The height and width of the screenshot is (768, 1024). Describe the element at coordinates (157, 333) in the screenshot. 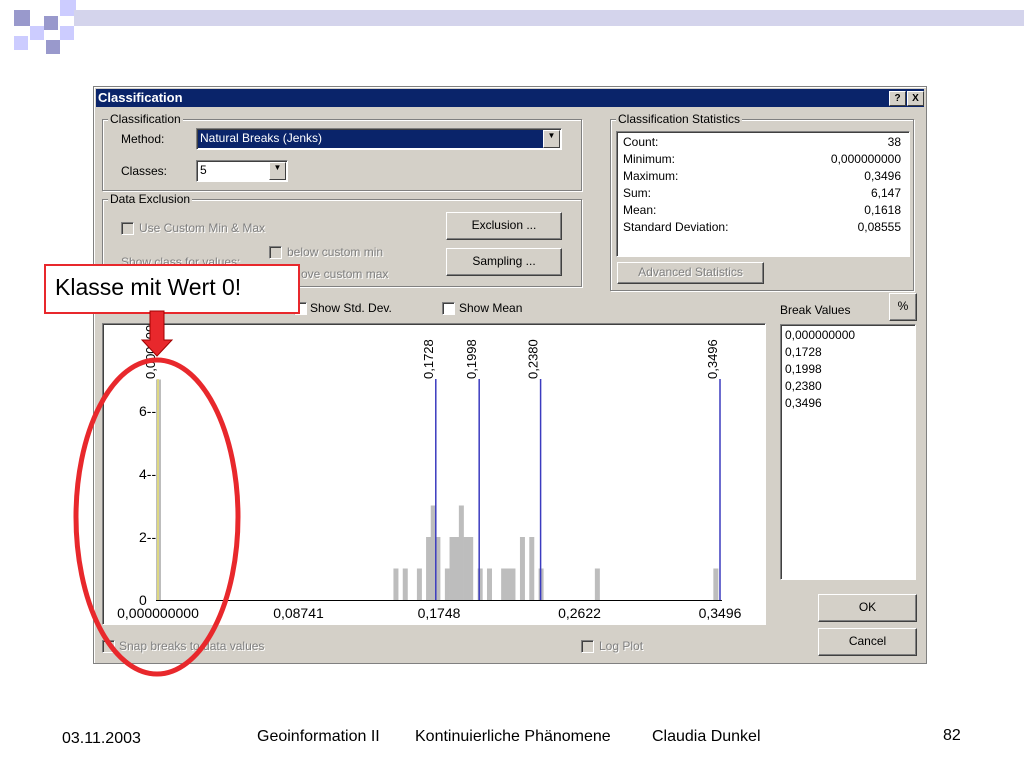

I see `annotation-arrow` at that location.